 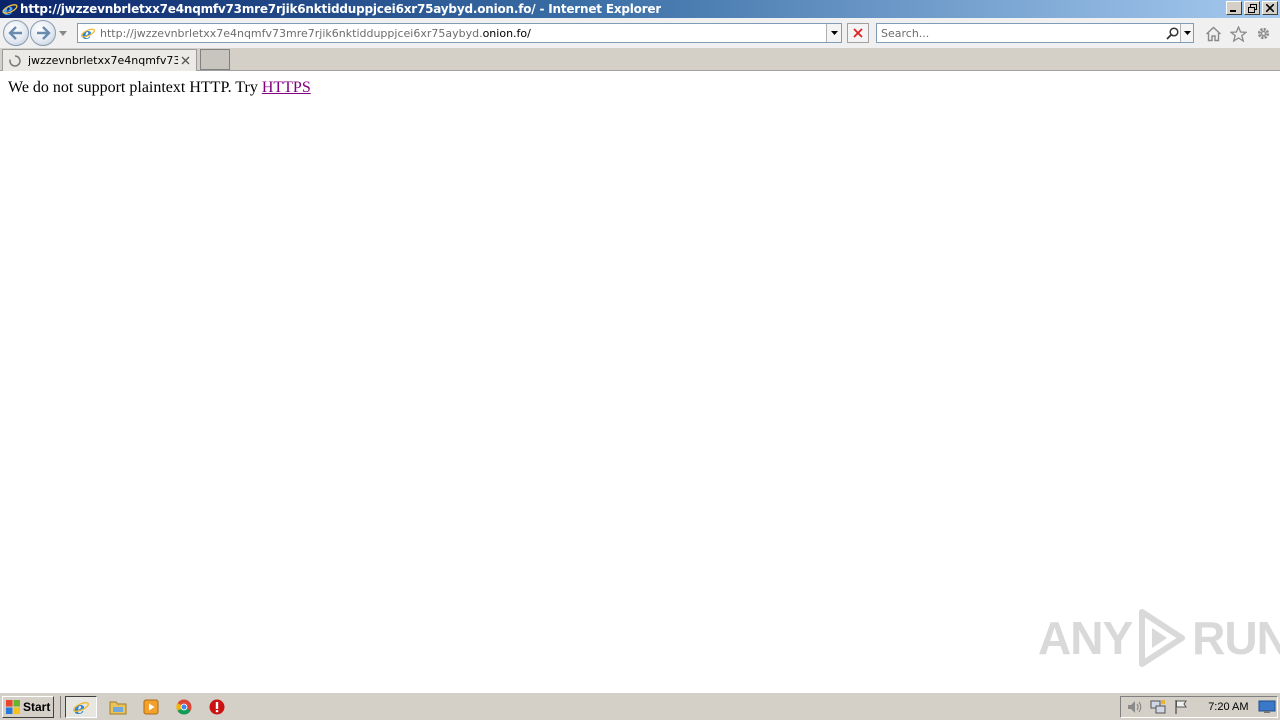 I want to click on taskbar-media-player, so click(x=151, y=707).